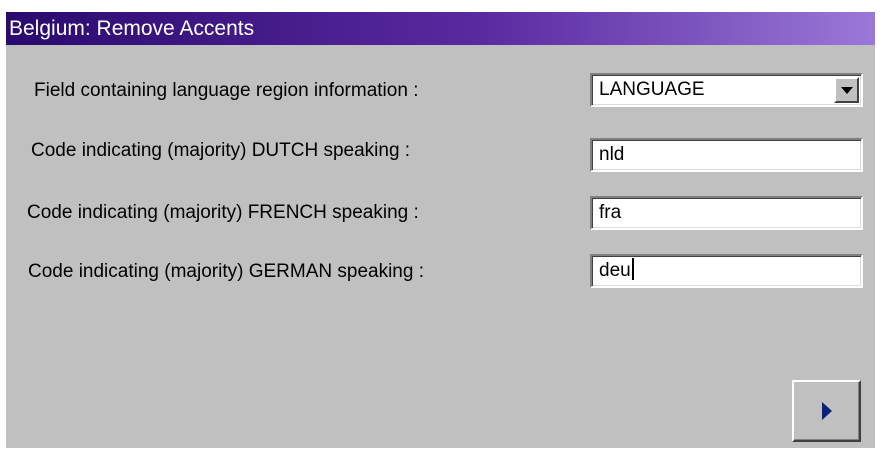 The height and width of the screenshot is (449, 883). Describe the element at coordinates (632, 269) in the screenshot. I see `text-cursor` at that location.